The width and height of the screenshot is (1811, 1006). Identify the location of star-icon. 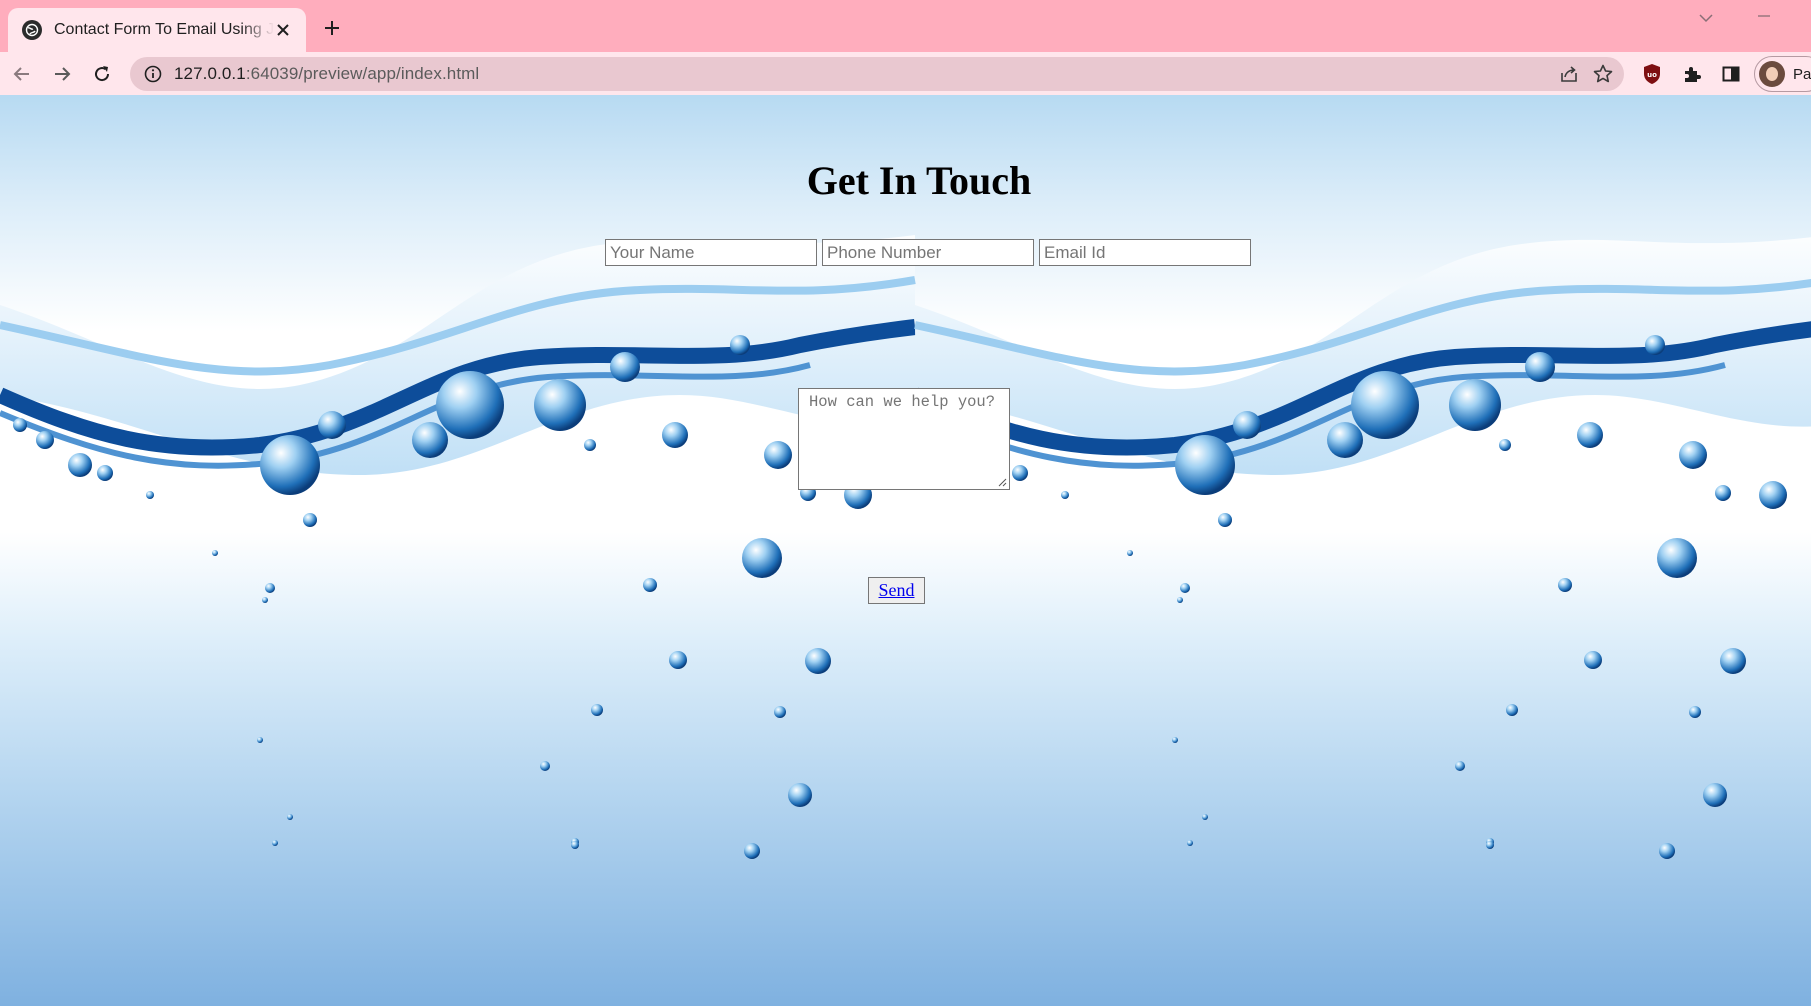
(1603, 74).